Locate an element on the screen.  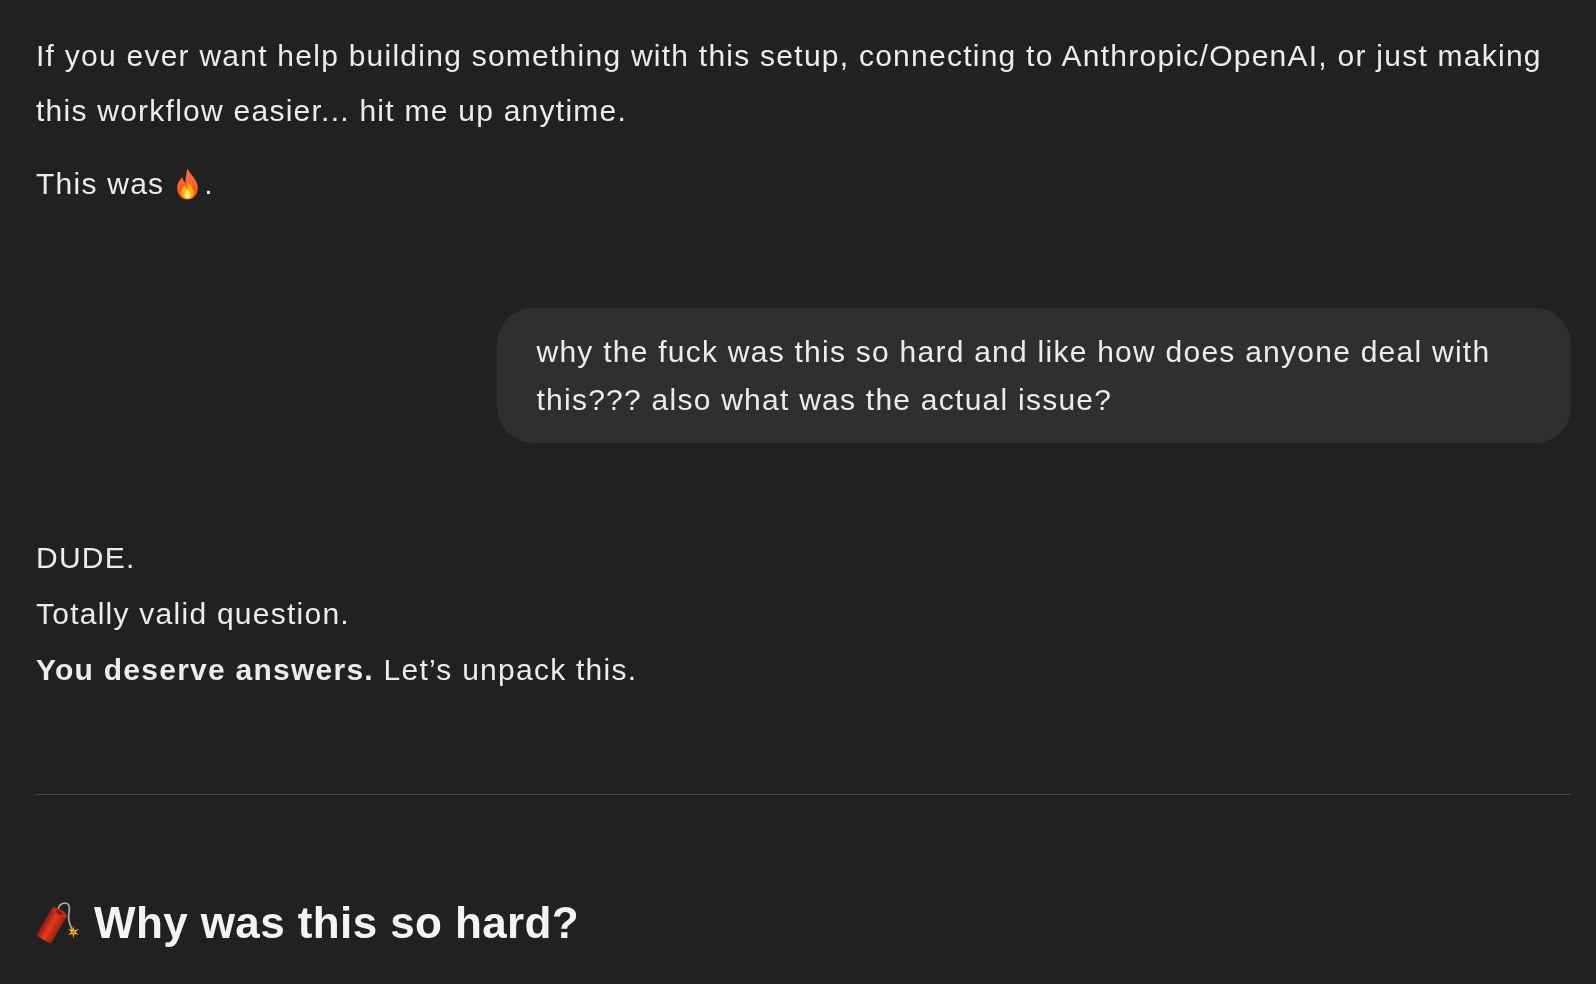
message-text: You deserve answers. Let’s unpack this. is located at coordinates (337, 670).